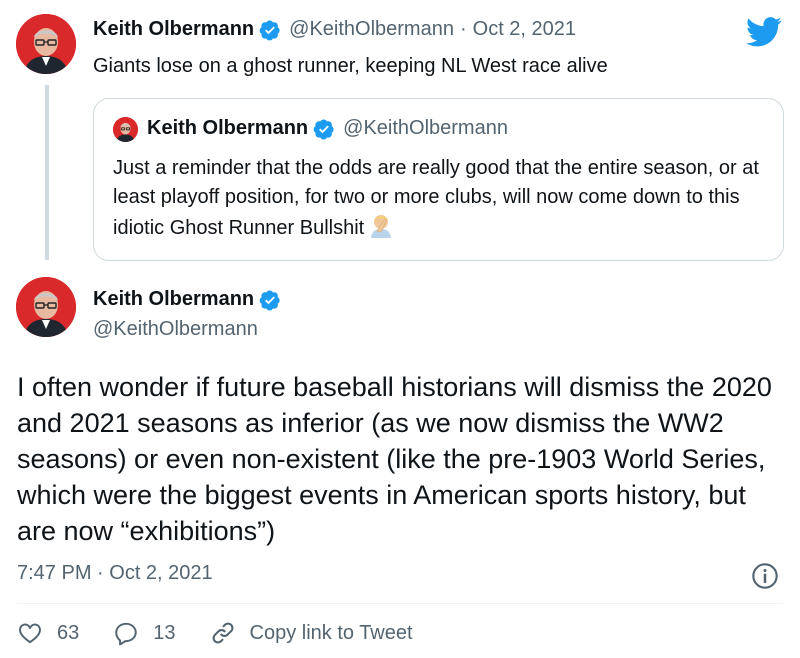 Image resolution: width=800 pixels, height=658 pixels. I want to click on facepalm-emoji-icon, so click(381, 226).